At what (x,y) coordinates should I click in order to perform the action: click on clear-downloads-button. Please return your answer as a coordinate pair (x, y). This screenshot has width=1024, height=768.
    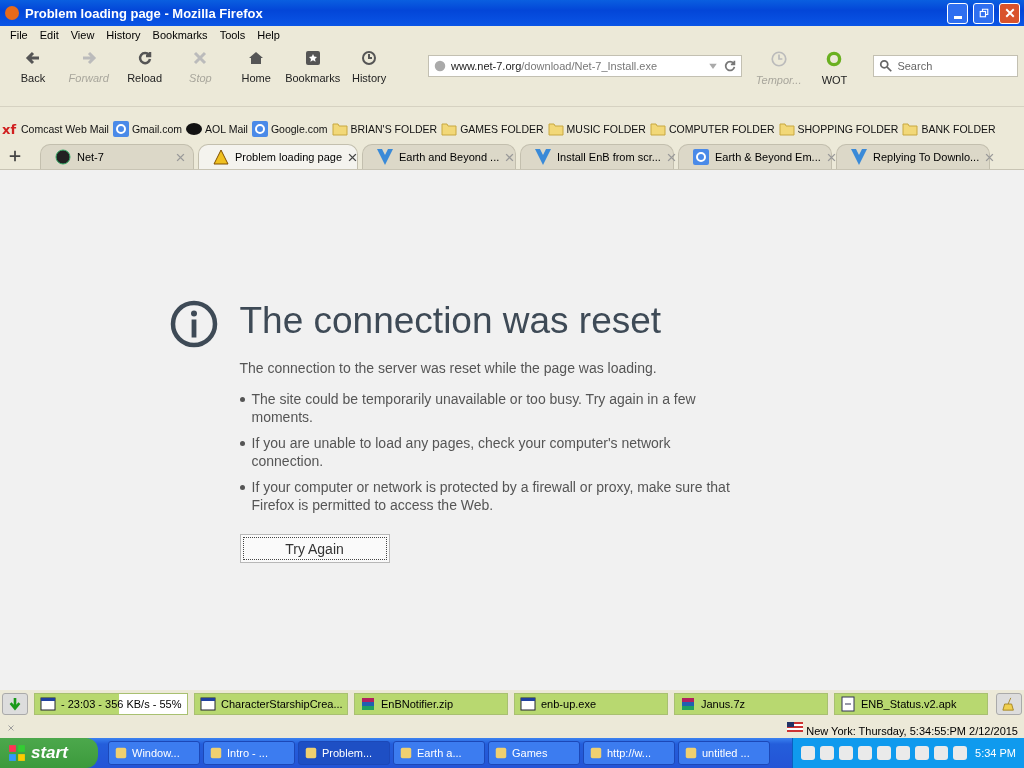
    Looking at the image, I should click on (1009, 704).